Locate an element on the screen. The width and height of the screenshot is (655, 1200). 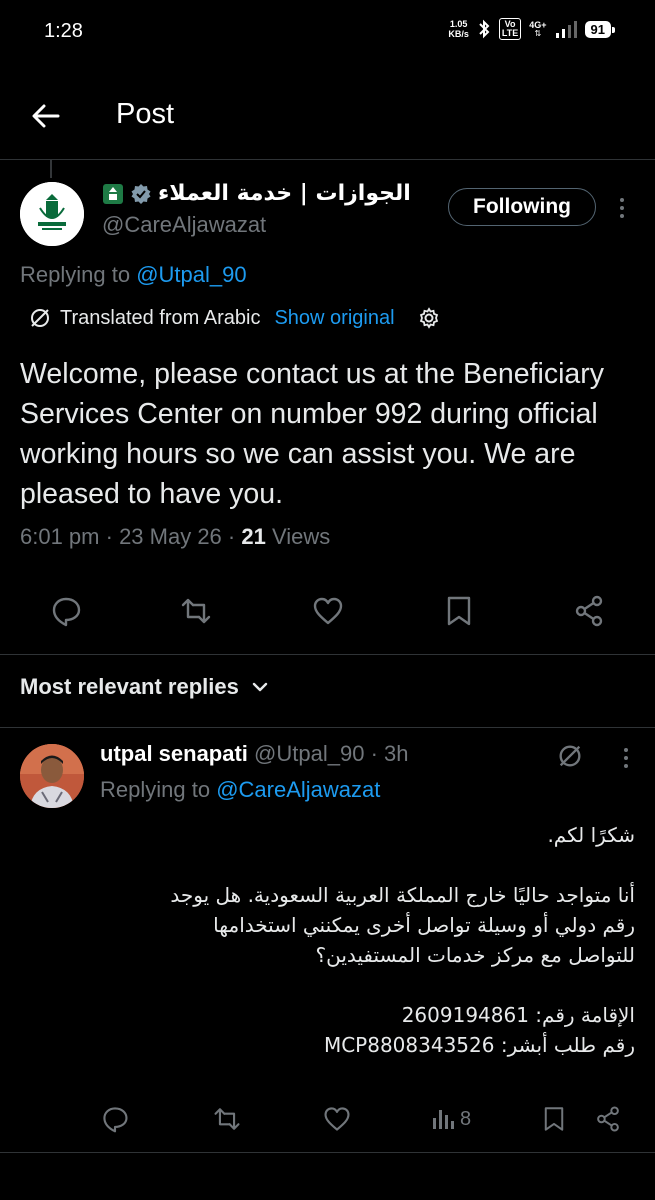
replies-sort-dropdown: Most relevant replies is located at coordinates (144, 687).